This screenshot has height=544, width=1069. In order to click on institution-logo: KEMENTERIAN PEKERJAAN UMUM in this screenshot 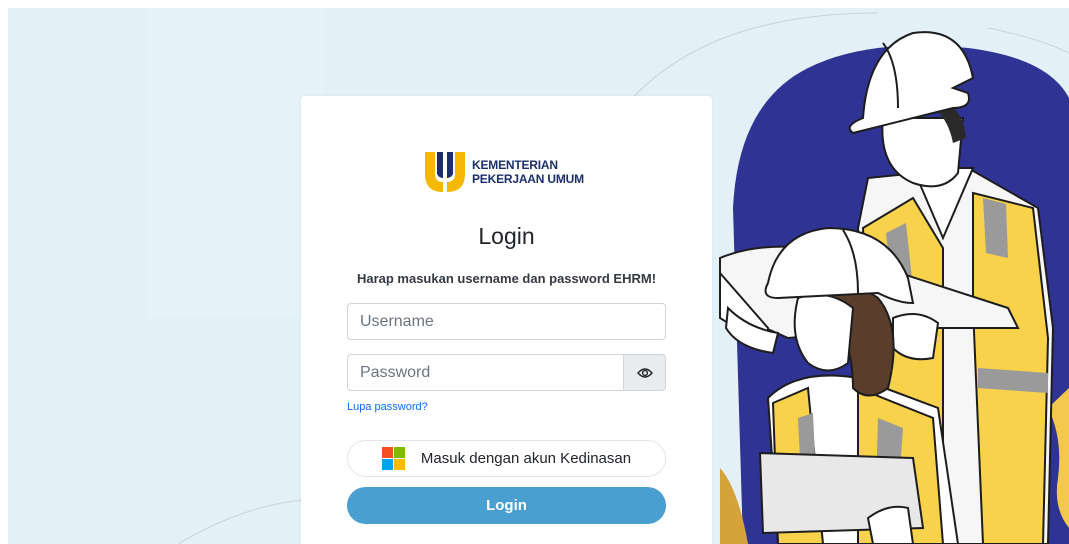, I will do `click(503, 172)`.